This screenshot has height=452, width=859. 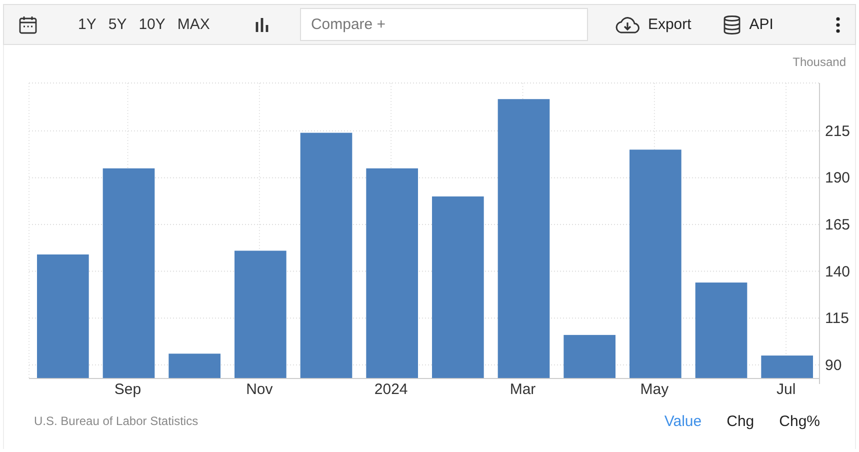 What do you see at coordinates (748, 25) in the screenshot?
I see `api-button: API` at bounding box center [748, 25].